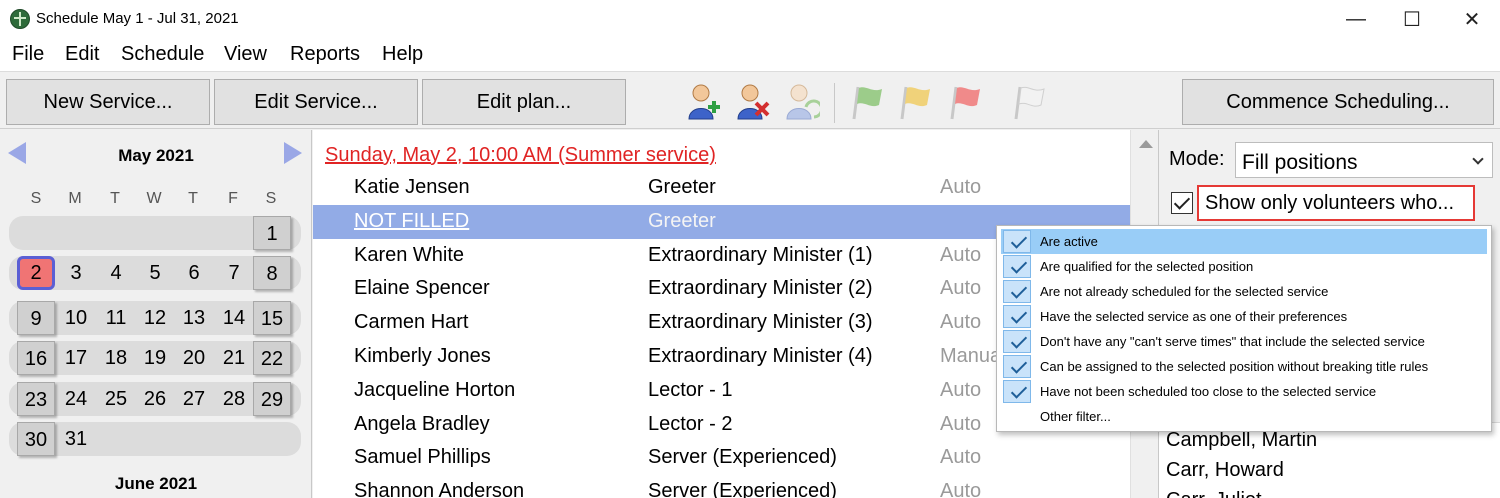  Describe the element at coordinates (422, 423) in the screenshot. I see `volunteer-name: Angela Bradley` at that location.